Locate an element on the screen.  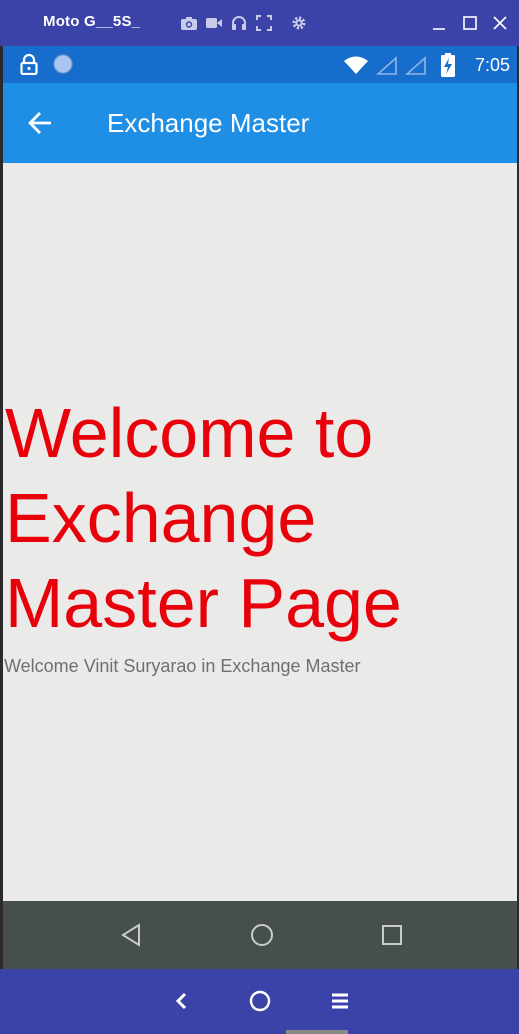
emulator-drag-handle is located at coordinates (317, 1032).